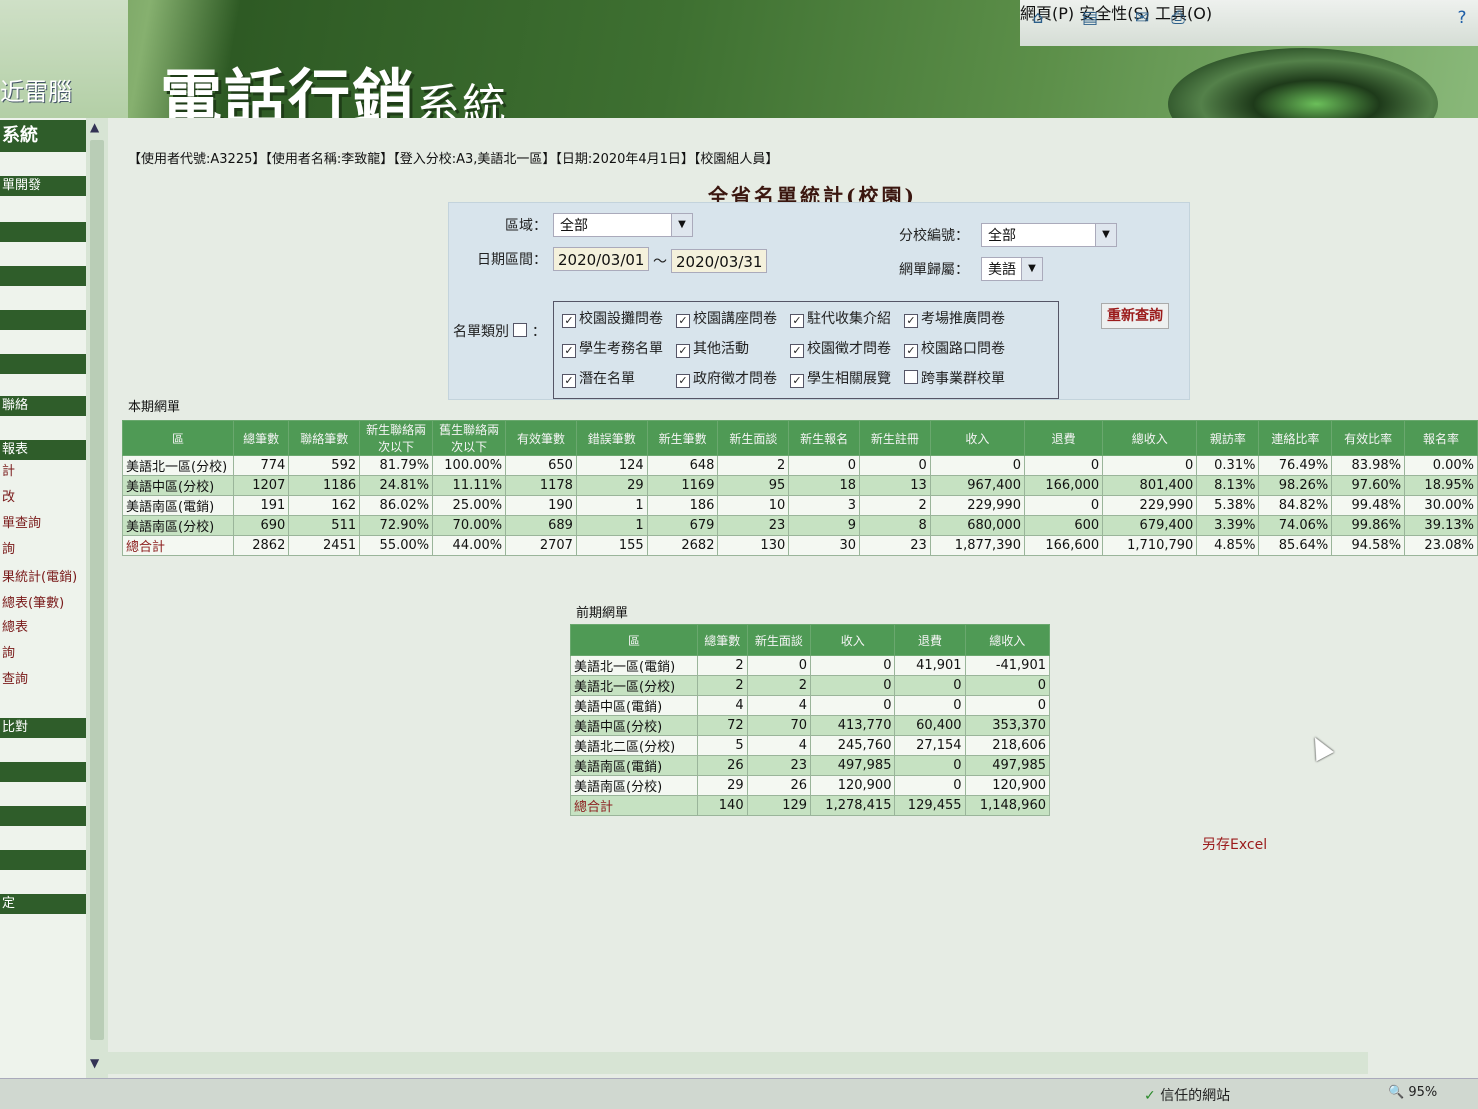 Image resolution: width=1478 pixels, height=1109 pixels. I want to click on table-row: 美語北一區(電銷) 2 0 0 41,901 -41,901, so click(810, 665).